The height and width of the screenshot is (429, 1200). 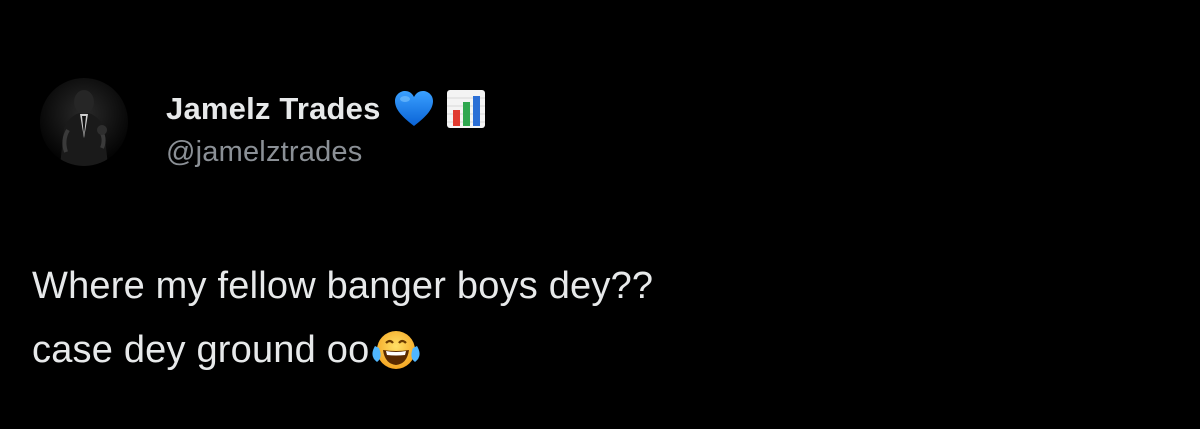 I want to click on avatar-silhouette-icon, so click(x=84, y=128).